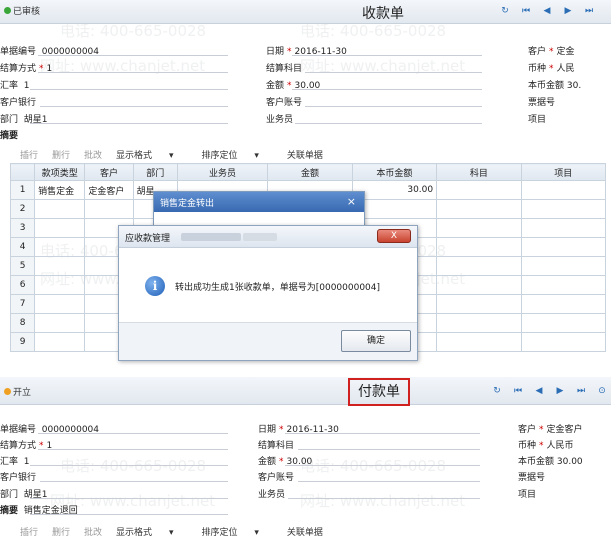 Image resolution: width=611 pixels, height=543 pixels. I want to click on top-project: 项目, so click(537, 118).